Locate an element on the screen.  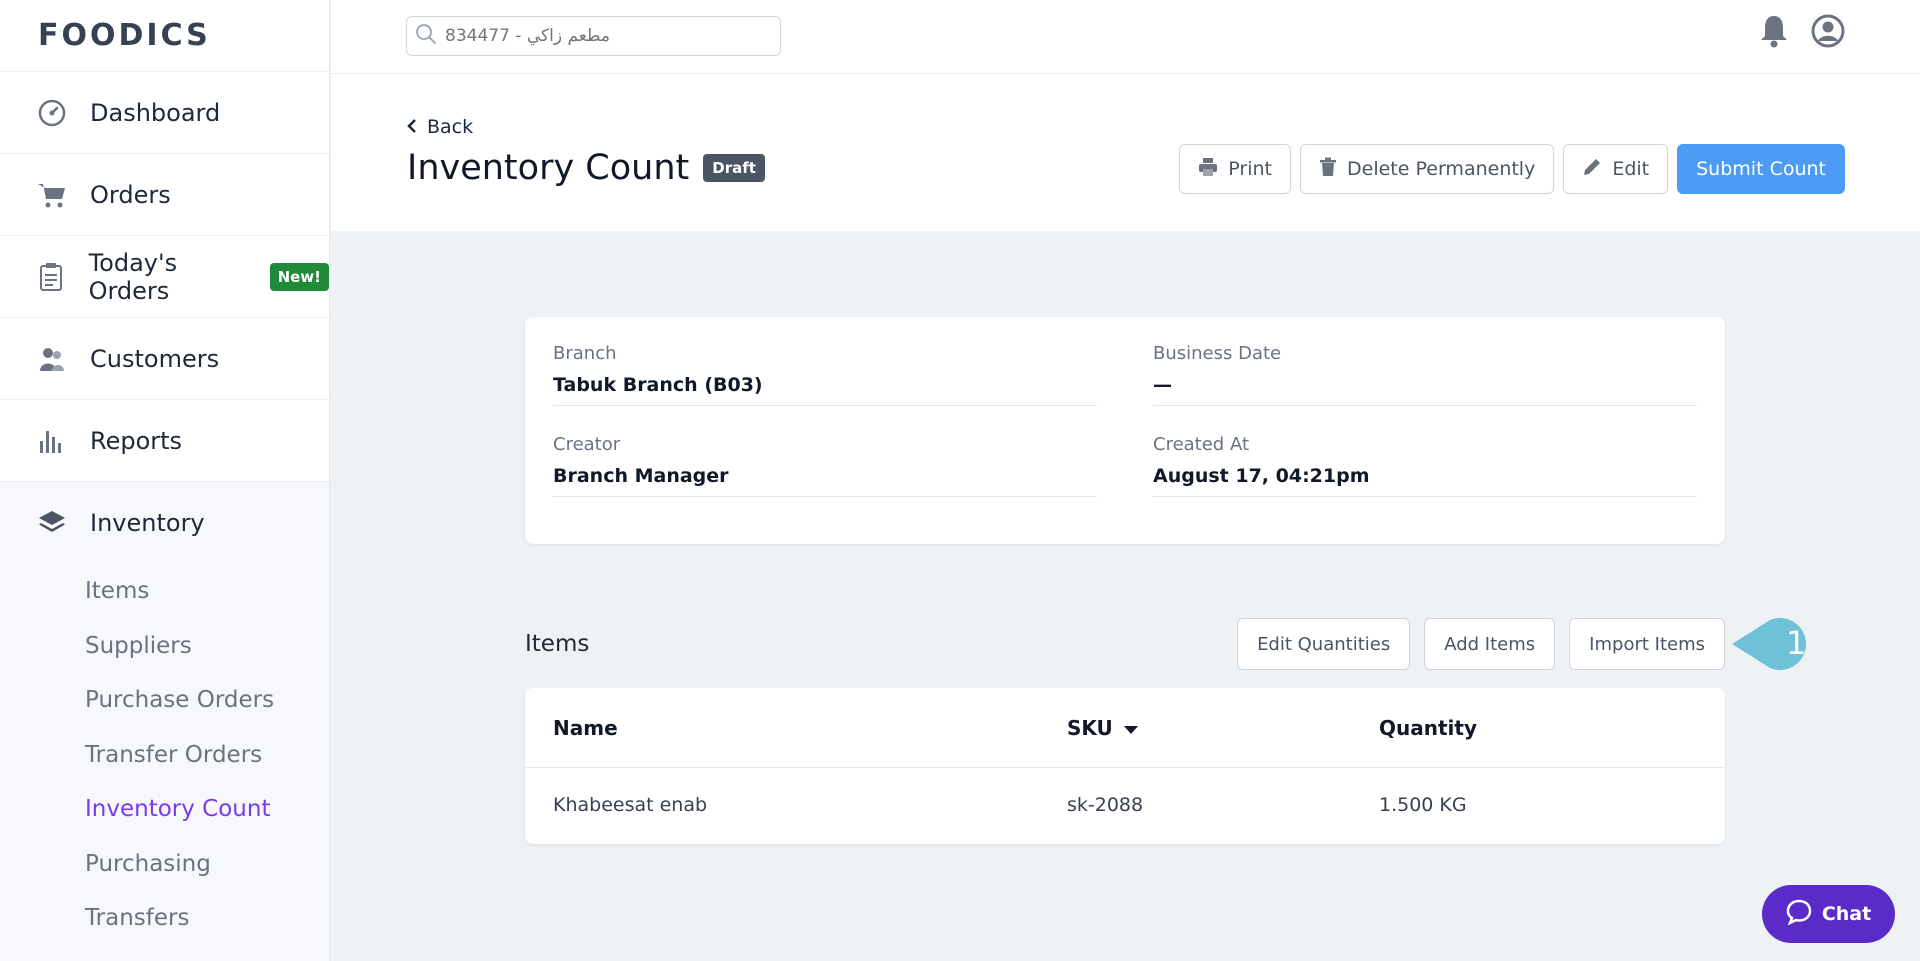
logo-area: FOODICS is located at coordinates (164, 36).